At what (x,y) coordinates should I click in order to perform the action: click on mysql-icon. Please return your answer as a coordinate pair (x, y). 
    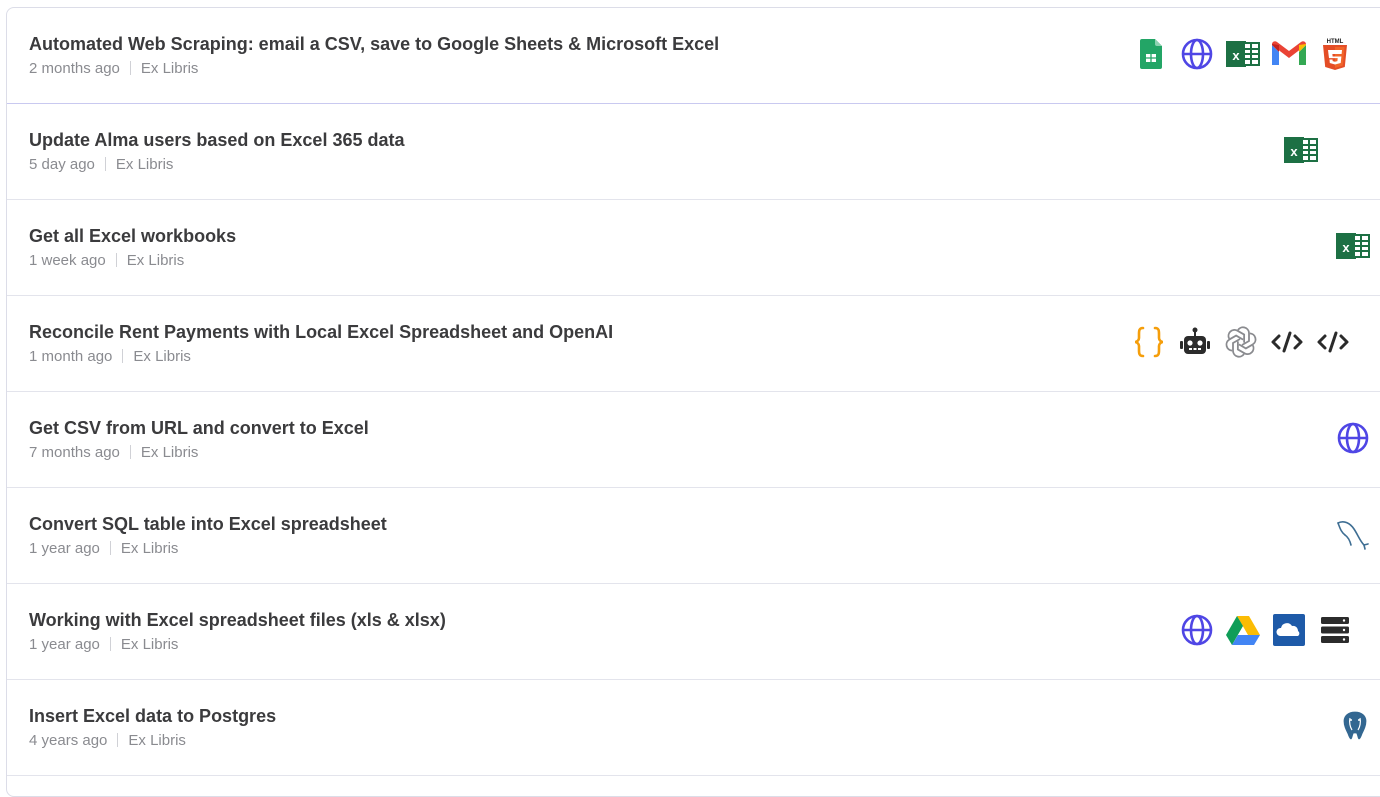
    Looking at the image, I should click on (1353, 534).